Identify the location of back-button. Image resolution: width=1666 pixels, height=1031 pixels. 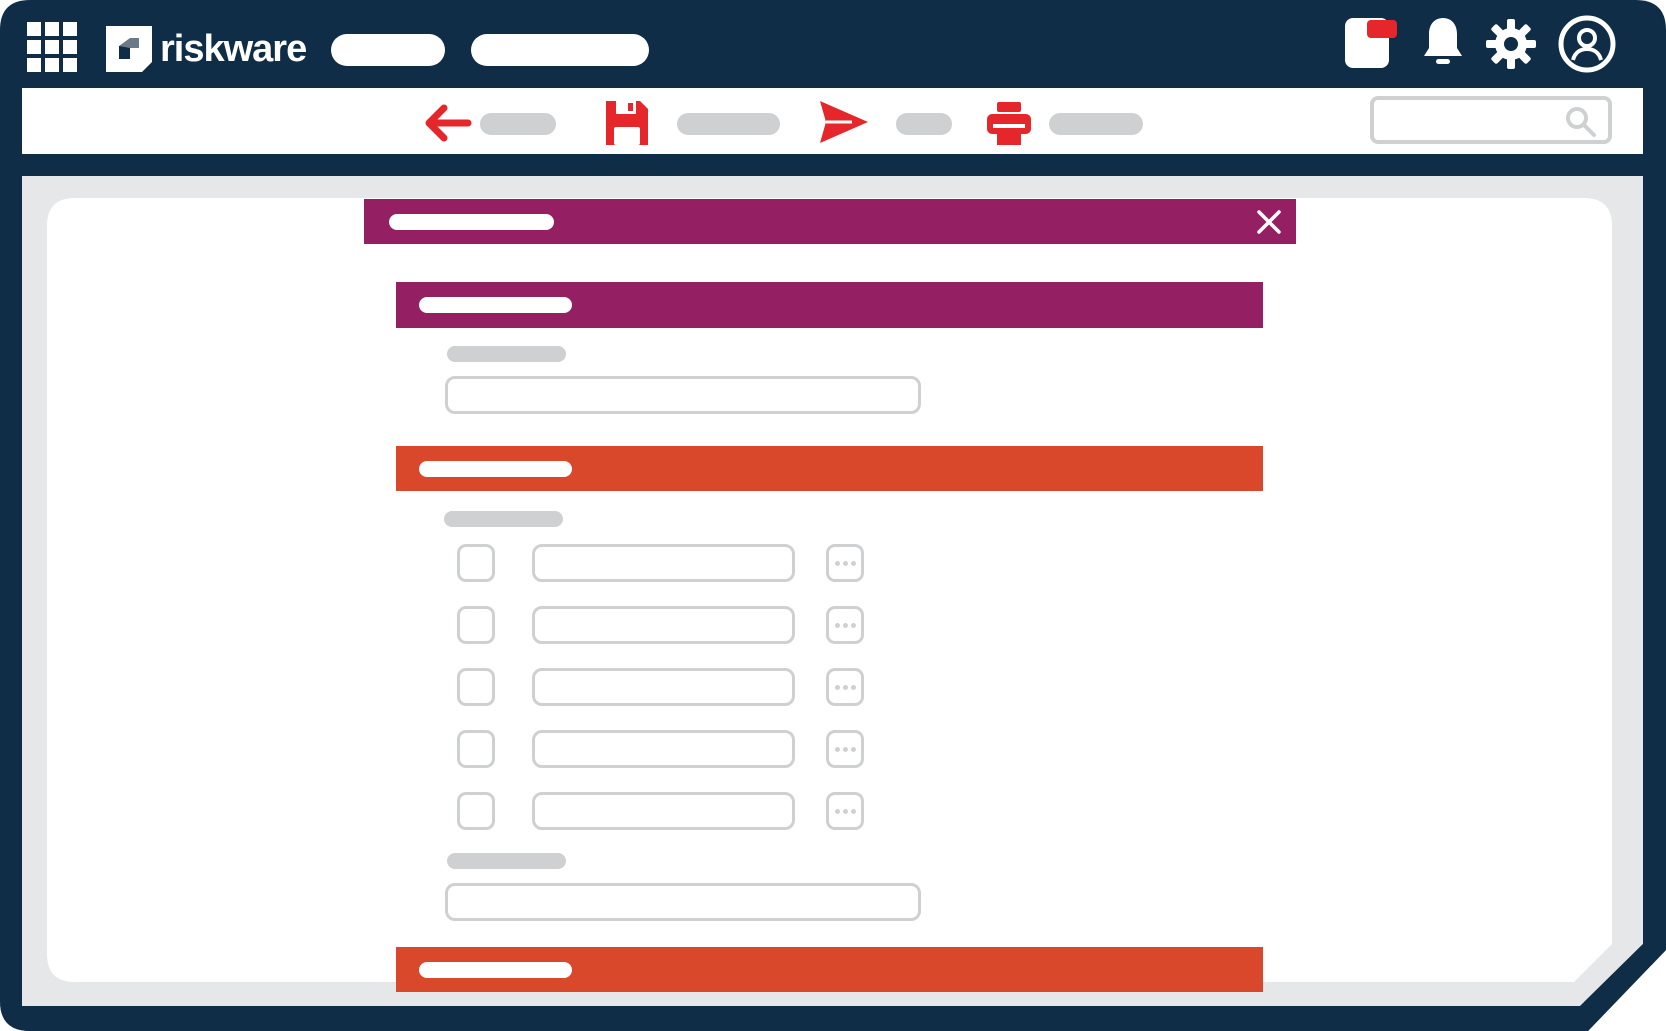
(490, 124).